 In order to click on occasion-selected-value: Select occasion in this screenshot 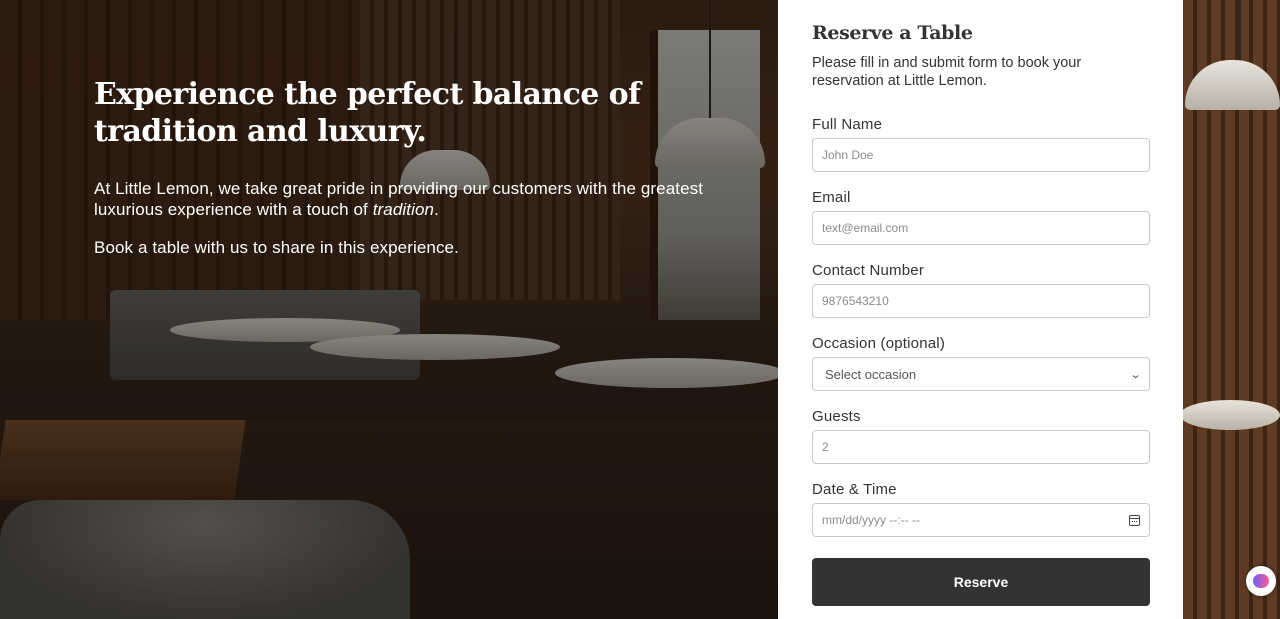, I will do `click(871, 374)`.